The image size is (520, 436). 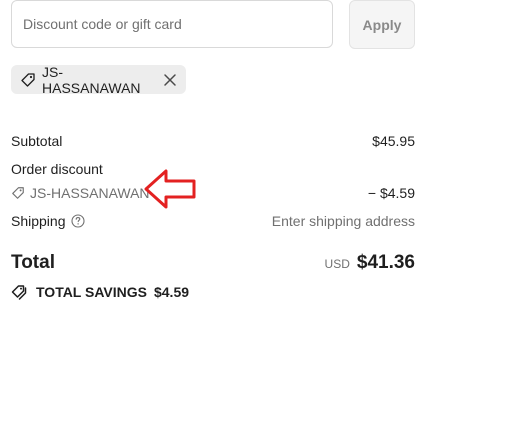 What do you see at coordinates (213, 223) in the screenshot?
I see `shipping-row: Shipping Enter shipping address` at bounding box center [213, 223].